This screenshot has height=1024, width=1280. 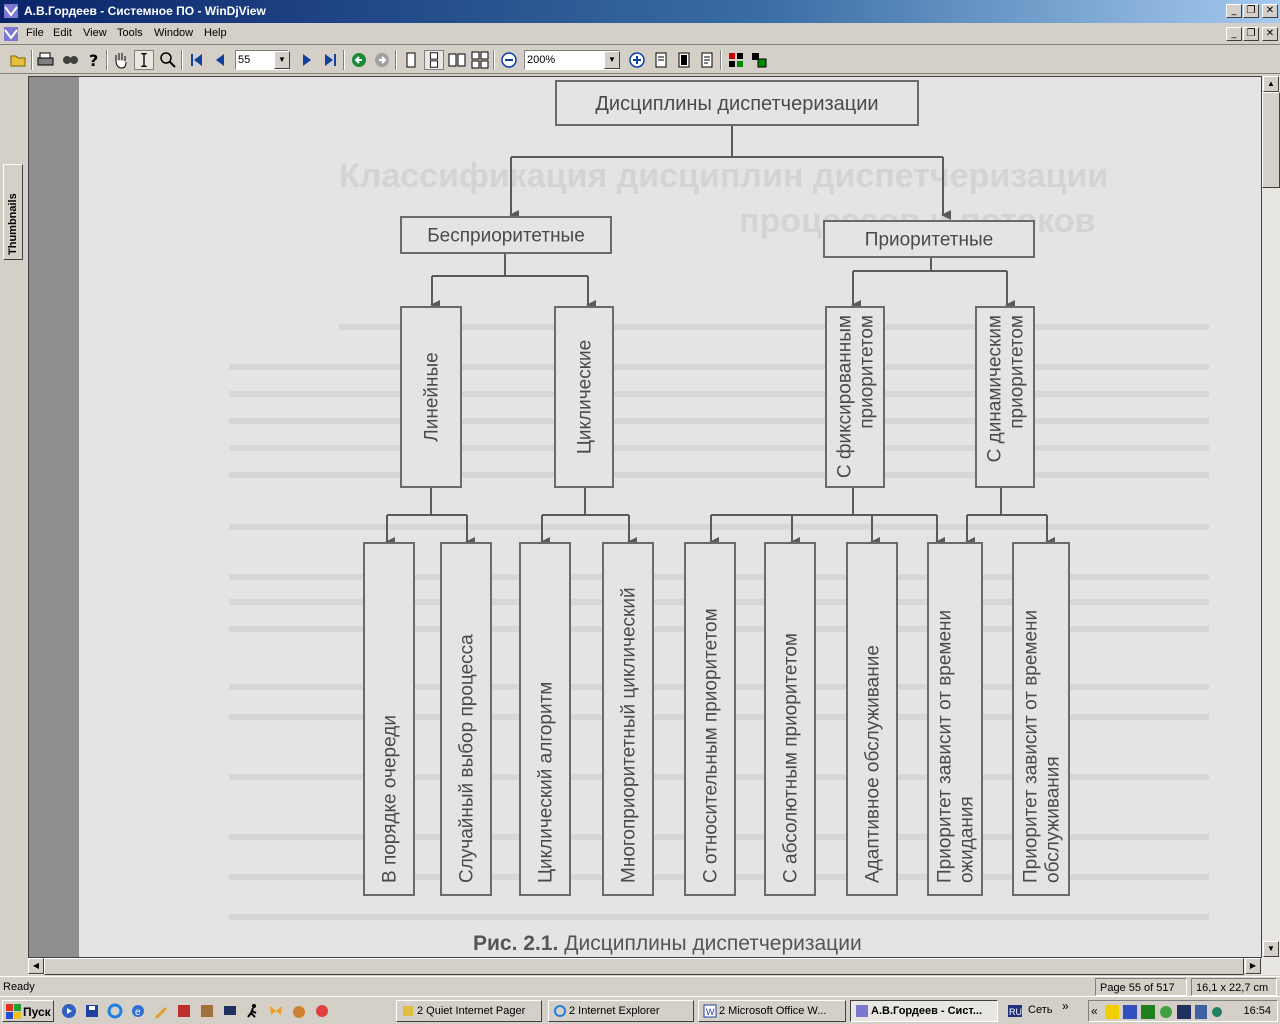 What do you see at coordinates (509, 60) in the screenshot?
I see `zoom-out-icon` at bounding box center [509, 60].